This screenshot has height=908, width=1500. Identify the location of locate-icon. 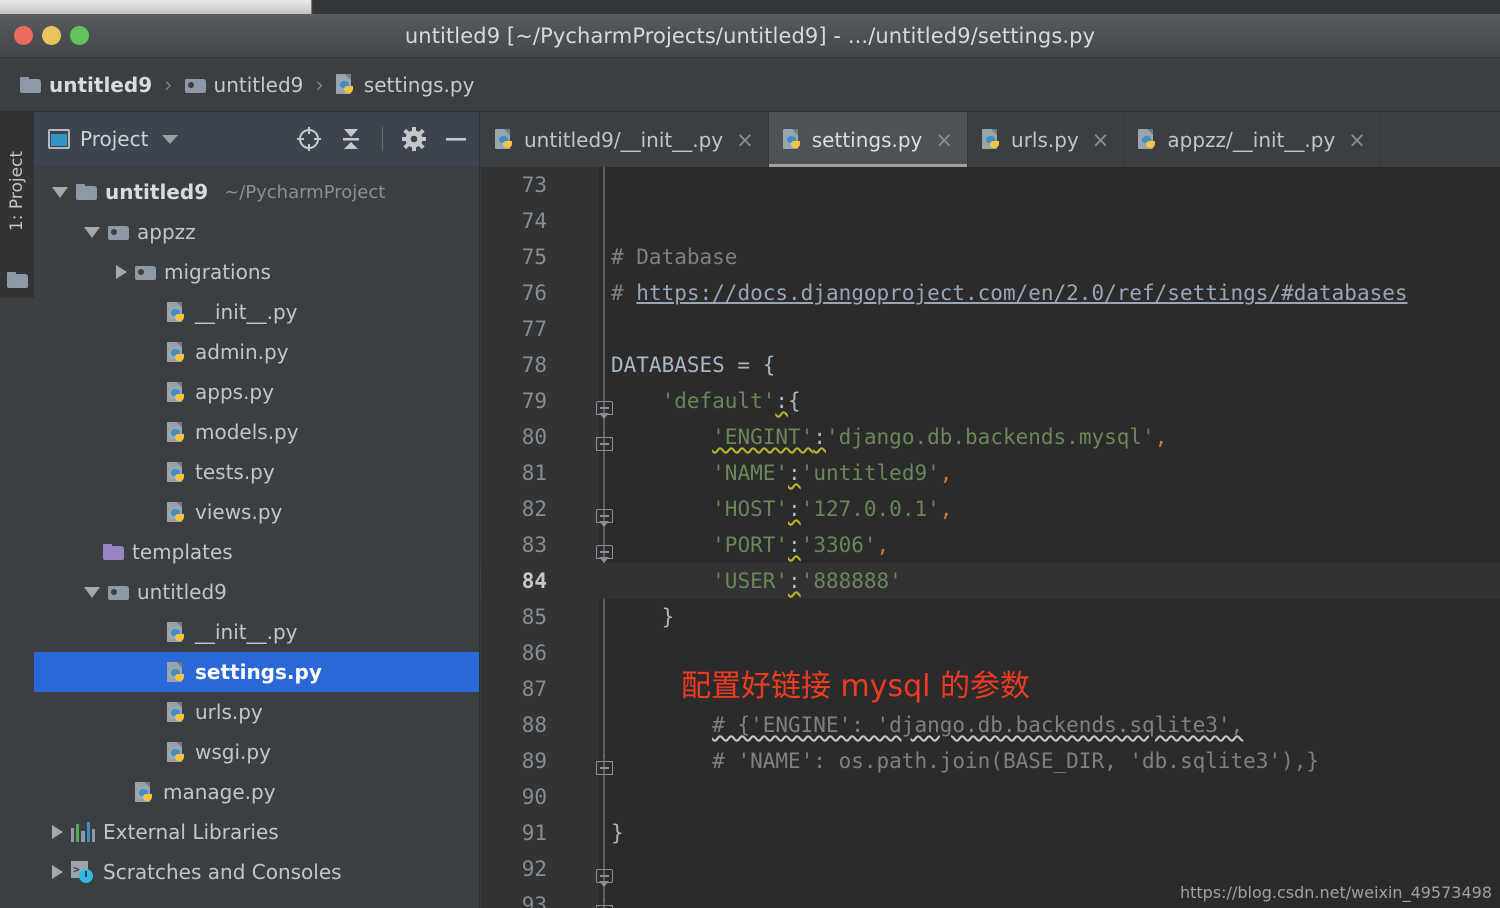
(309, 139).